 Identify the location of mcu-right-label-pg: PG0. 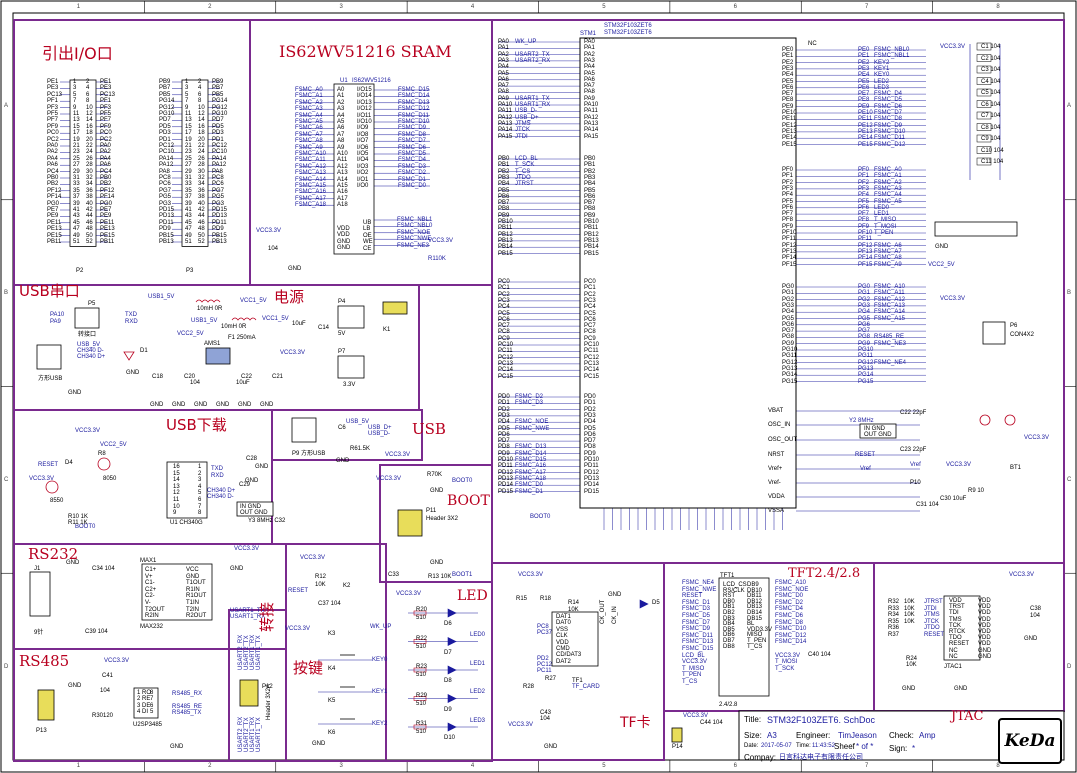
(864, 287).